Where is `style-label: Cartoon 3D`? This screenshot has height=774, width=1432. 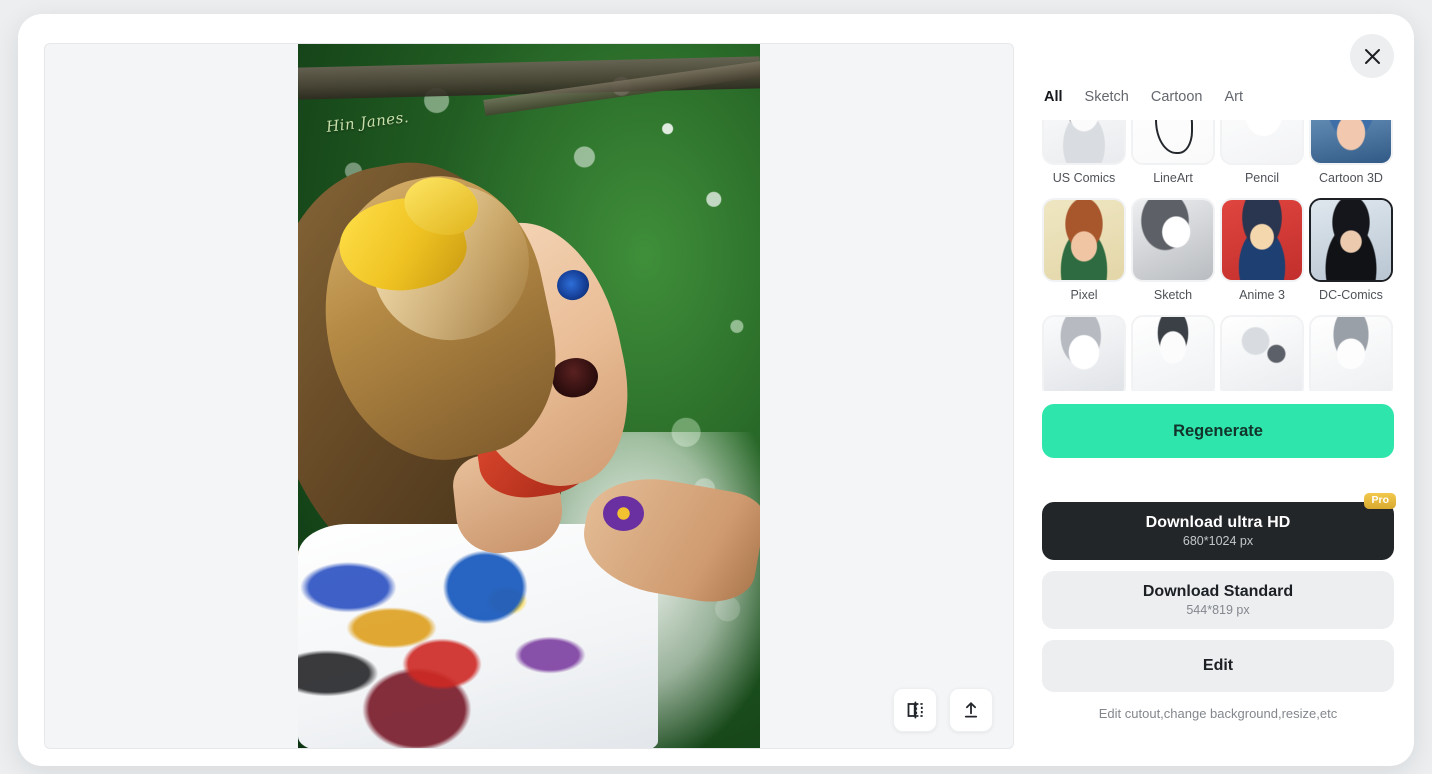
style-label: Cartoon 3D is located at coordinates (1351, 178).